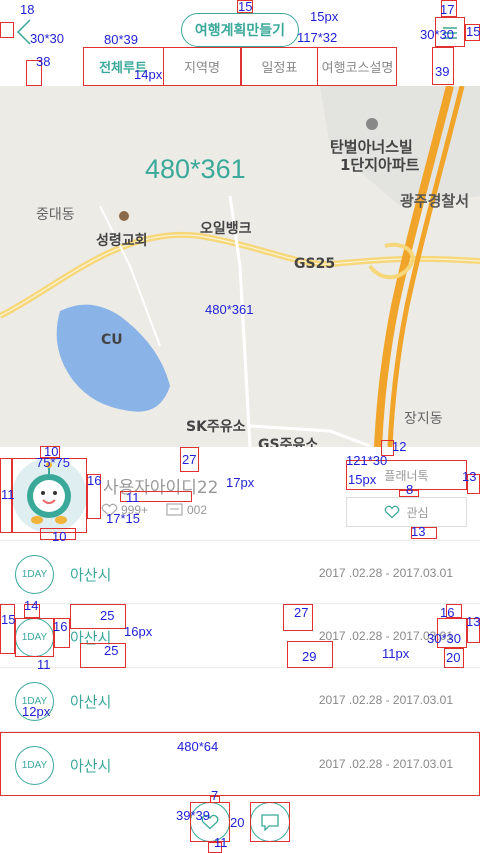 The height and width of the screenshot is (853, 480). What do you see at coordinates (216, 427) in the screenshot?
I see `map-place-label: SK주유소` at bounding box center [216, 427].